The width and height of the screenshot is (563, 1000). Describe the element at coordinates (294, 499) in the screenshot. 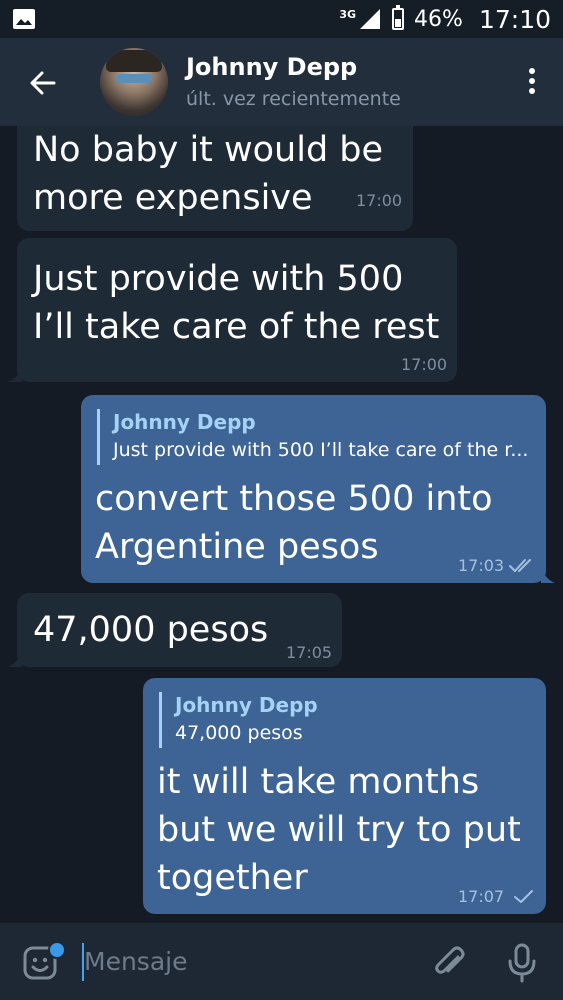

I see `message-text: convert those 500 into` at that location.